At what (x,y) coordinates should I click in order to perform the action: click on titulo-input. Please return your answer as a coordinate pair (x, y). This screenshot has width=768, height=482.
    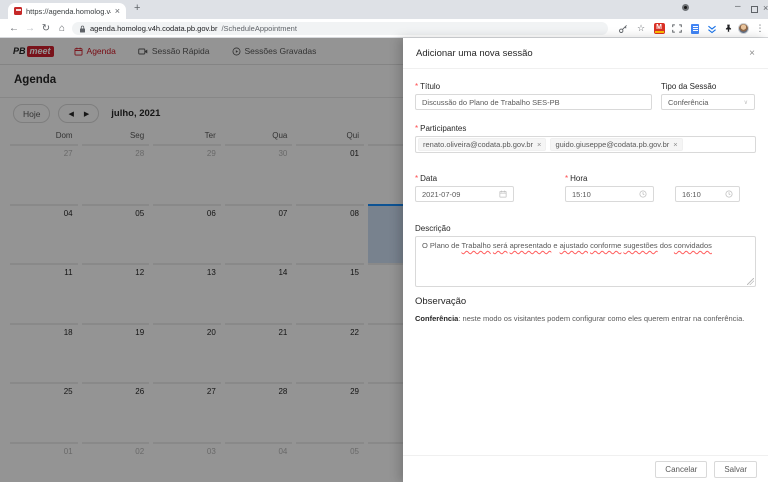
    Looking at the image, I should click on (533, 102).